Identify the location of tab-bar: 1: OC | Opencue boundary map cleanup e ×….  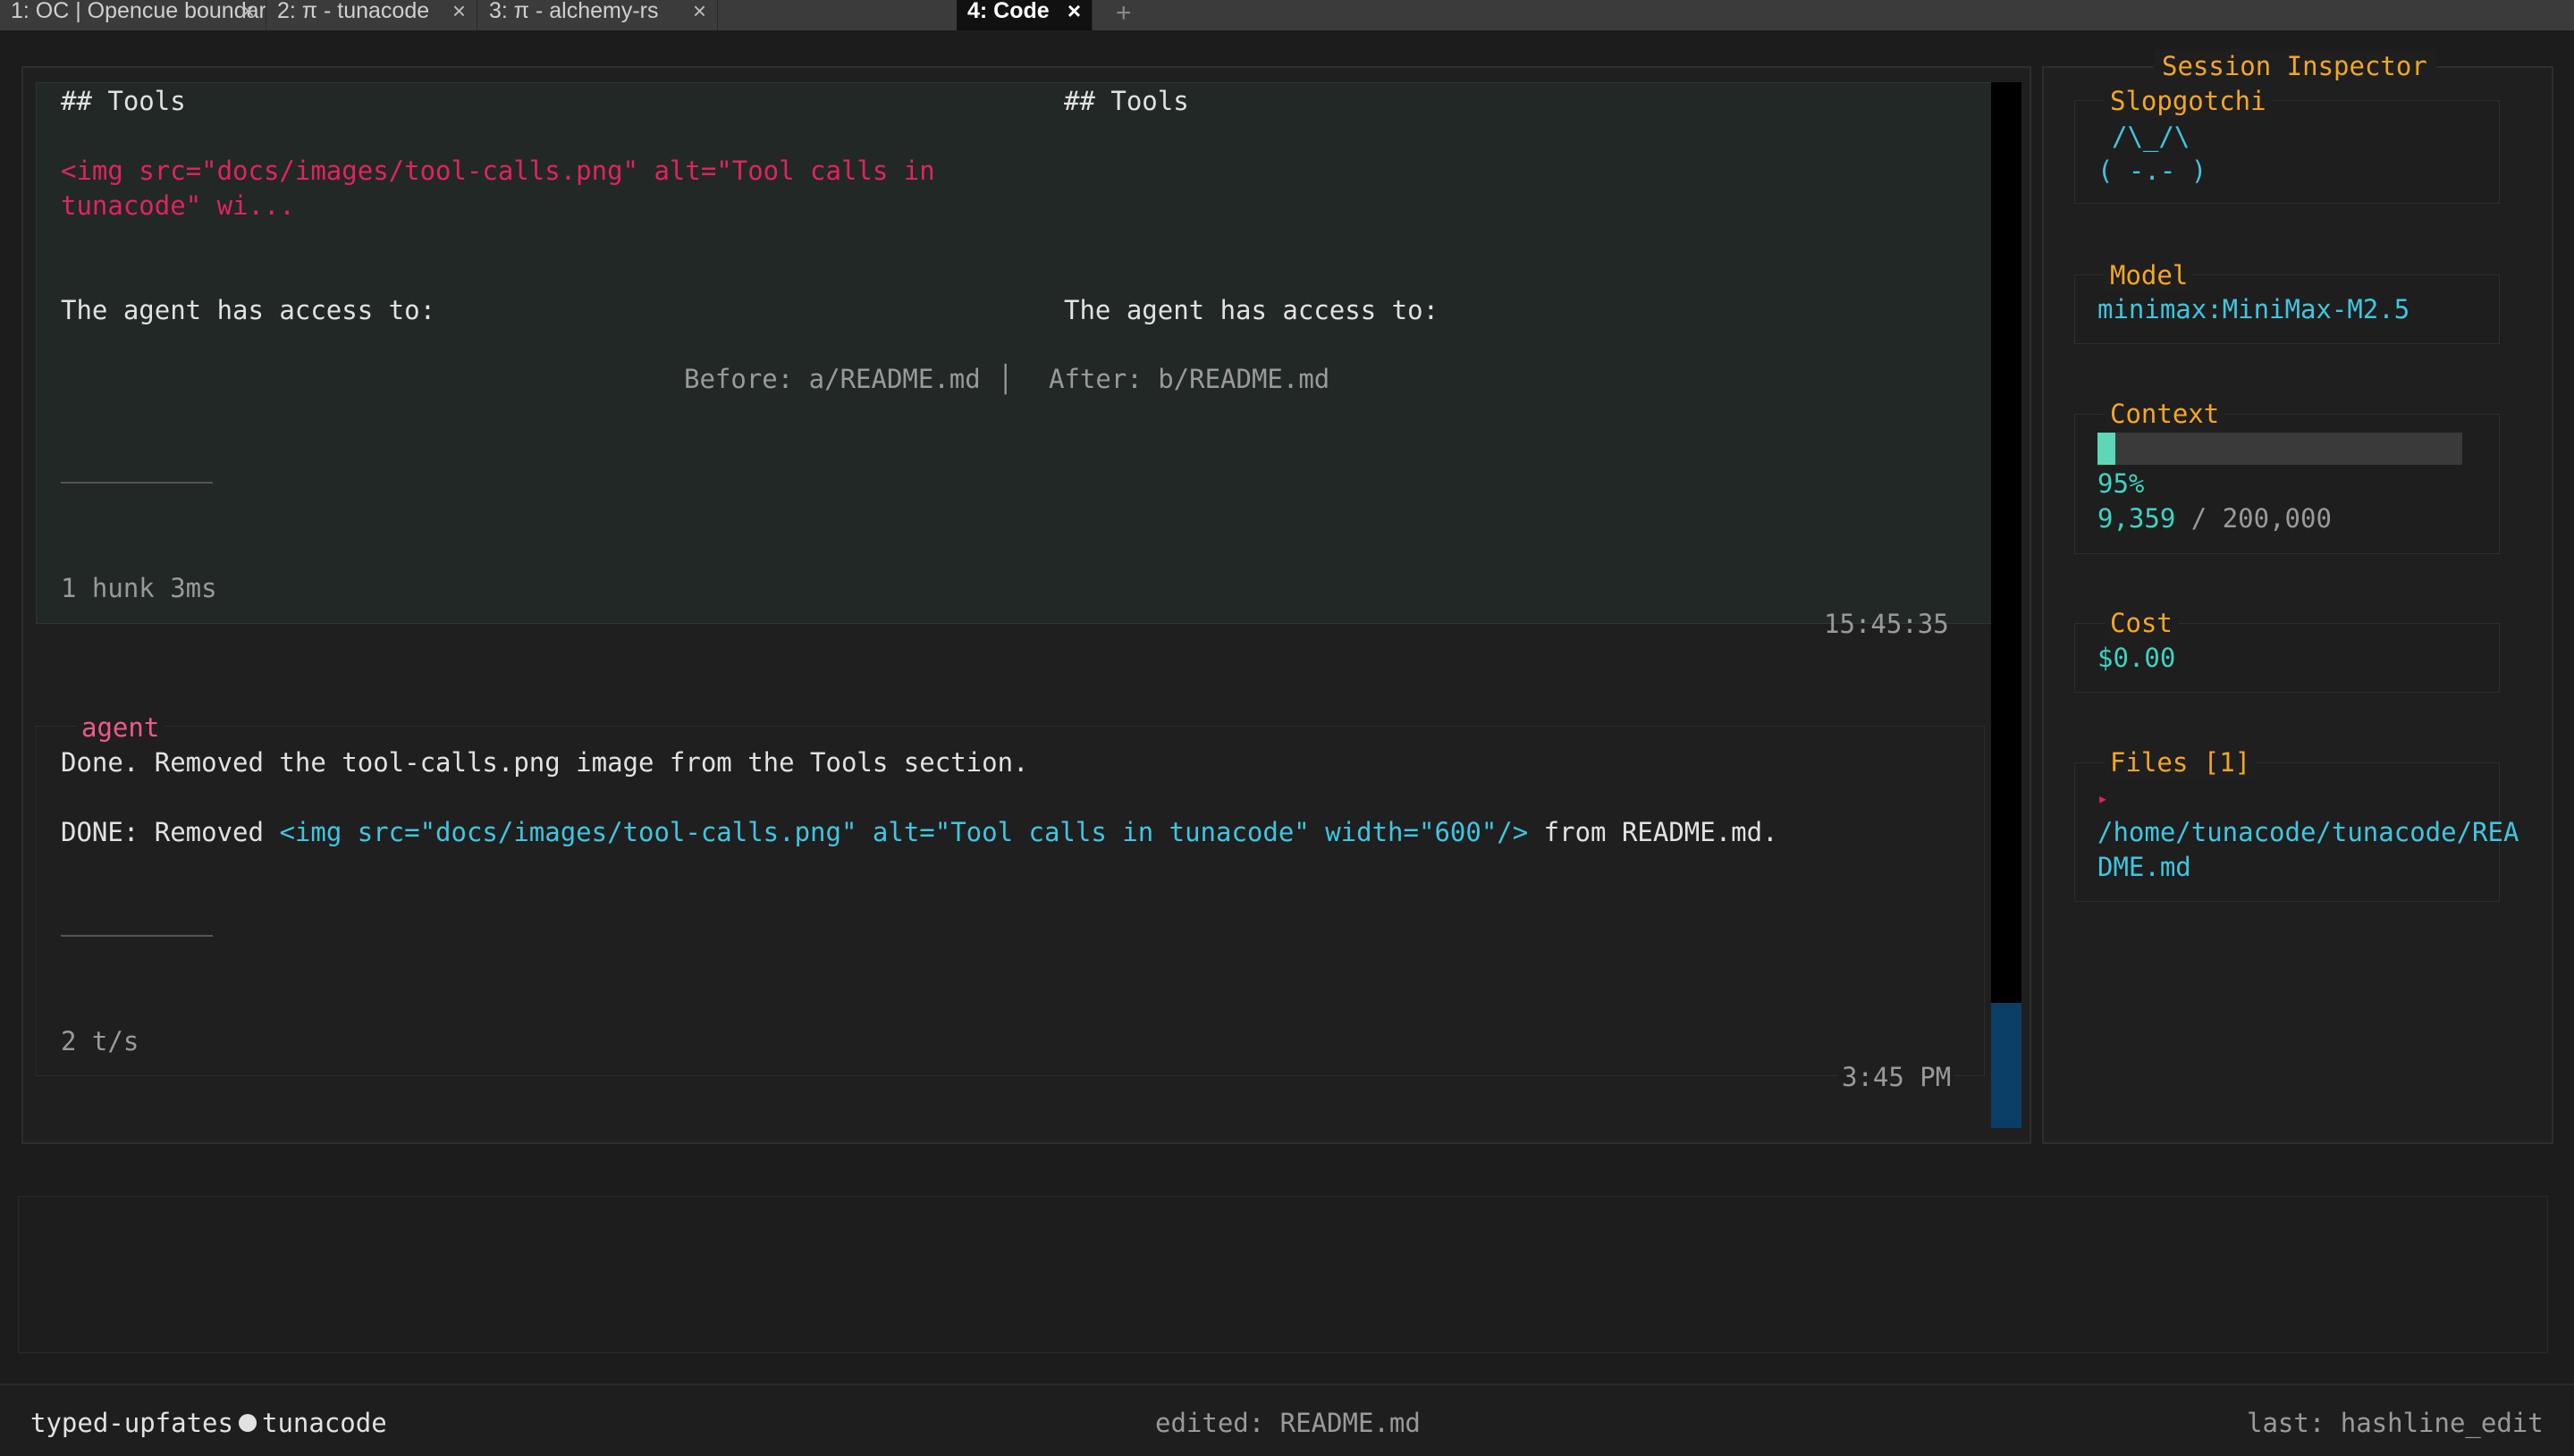
(1287, 15).